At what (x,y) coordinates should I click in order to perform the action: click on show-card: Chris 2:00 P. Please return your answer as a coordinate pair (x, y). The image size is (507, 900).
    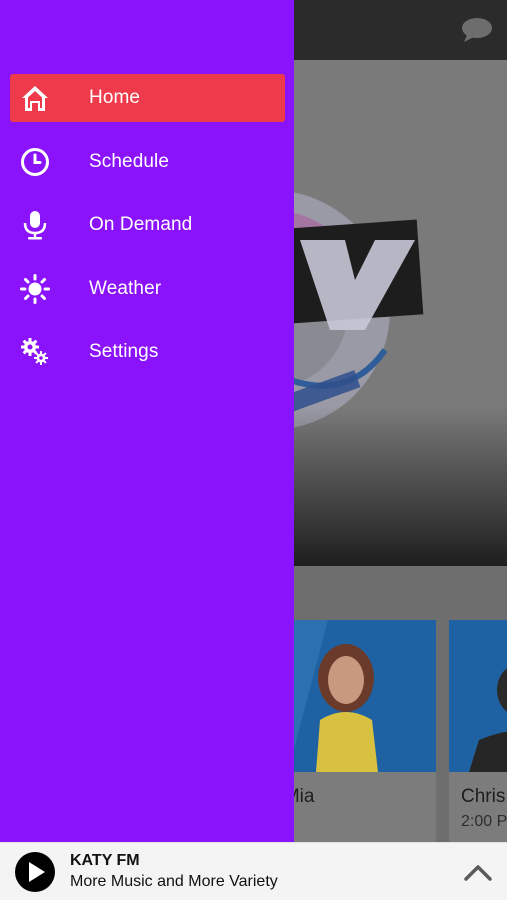
    Looking at the image, I should click on (478, 731).